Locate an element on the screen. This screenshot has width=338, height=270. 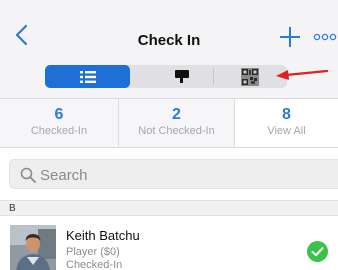
flag-icon is located at coordinates (182, 76).